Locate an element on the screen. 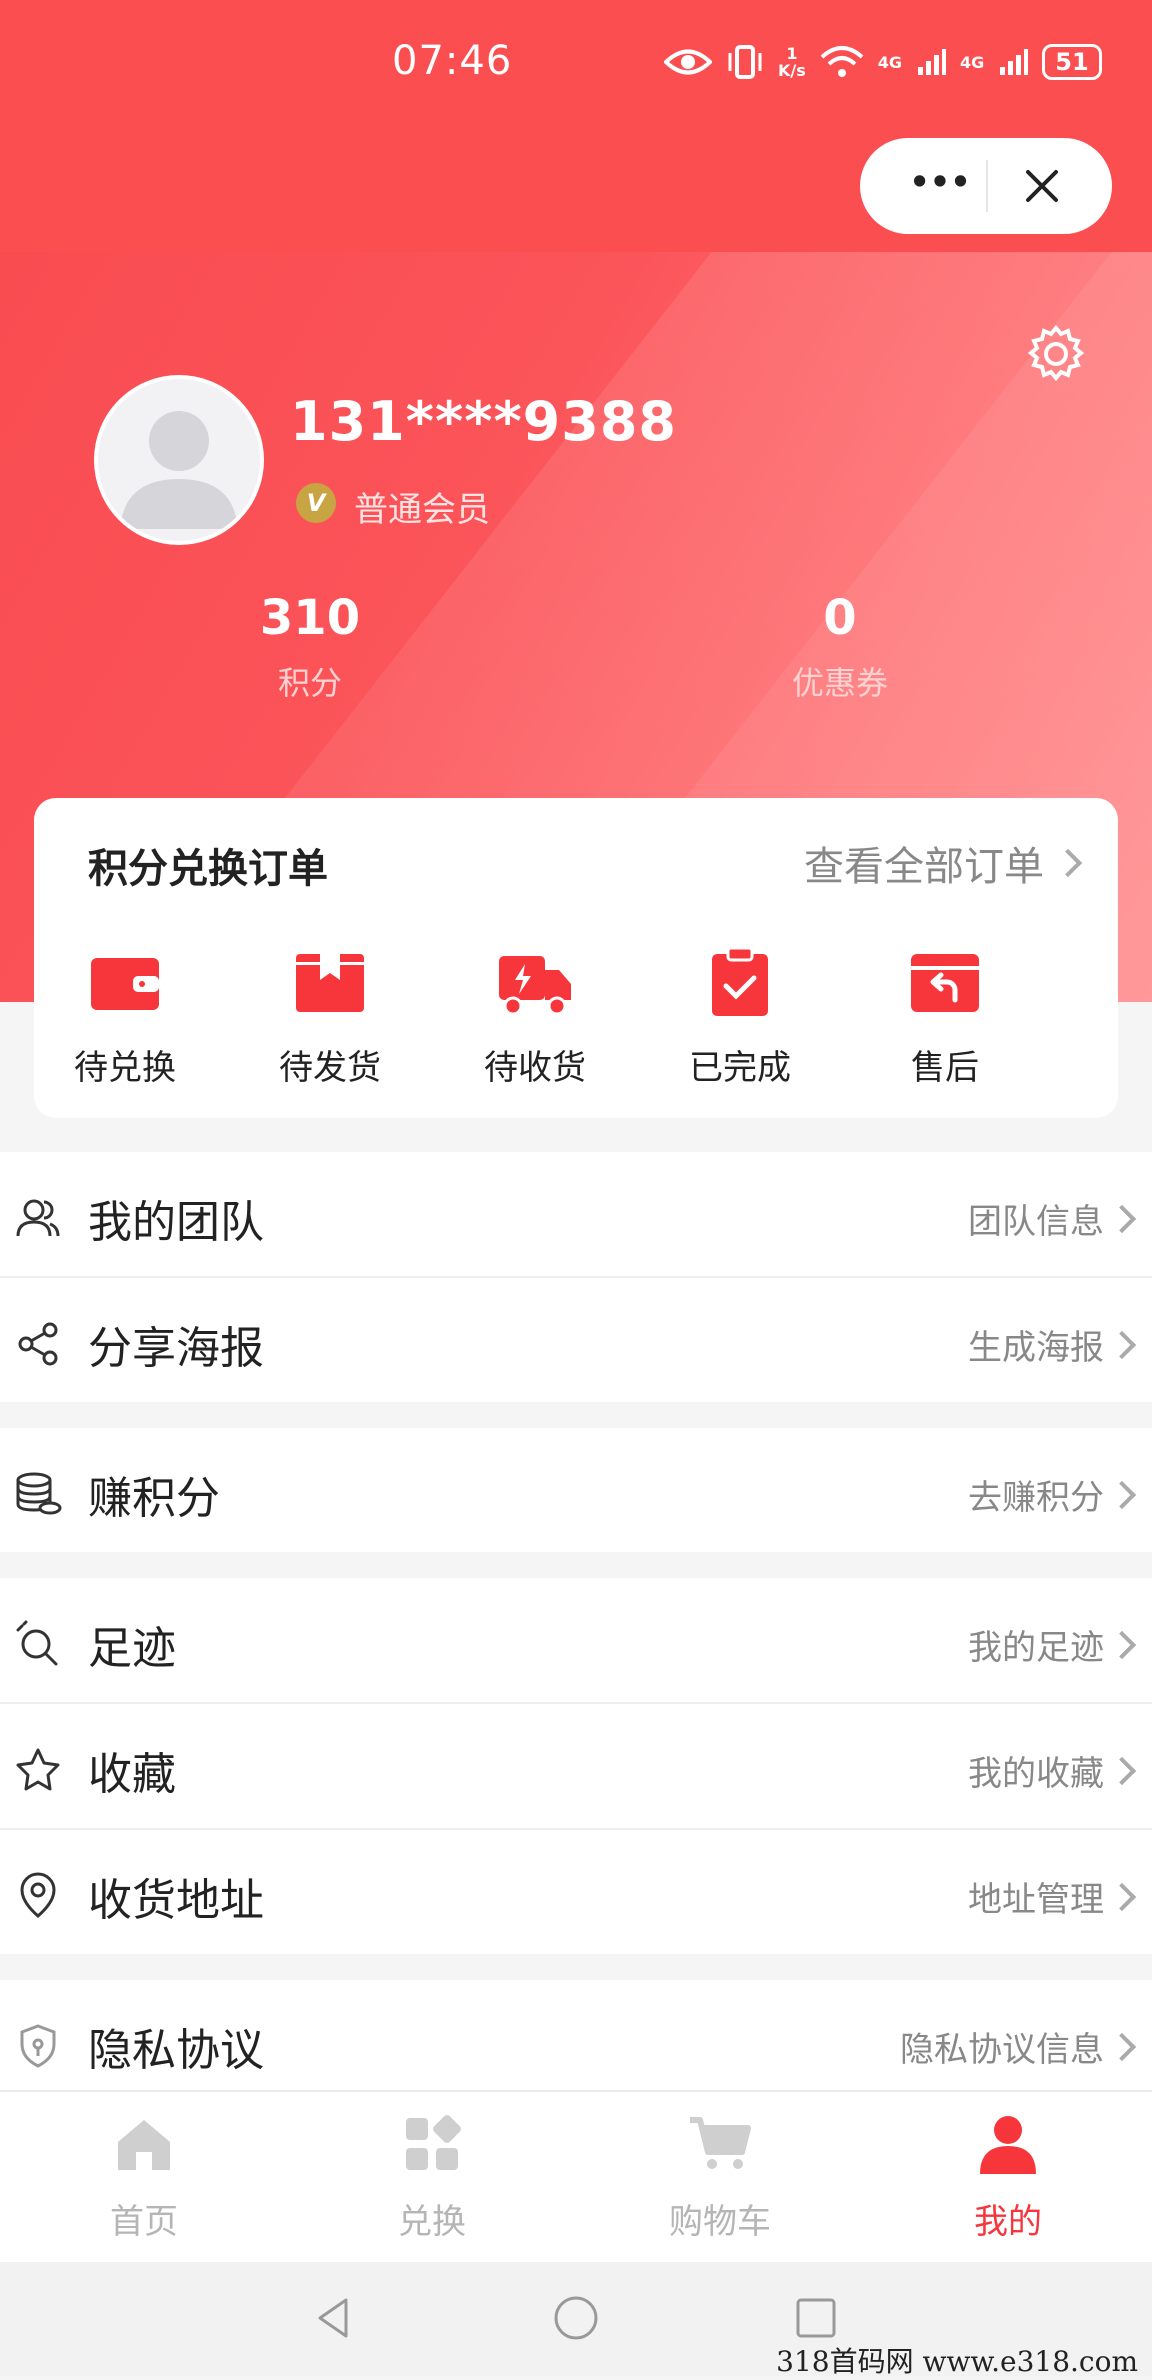 The width and height of the screenshot is (1152, 2380). return-icon is located at coordinates (945, 983).